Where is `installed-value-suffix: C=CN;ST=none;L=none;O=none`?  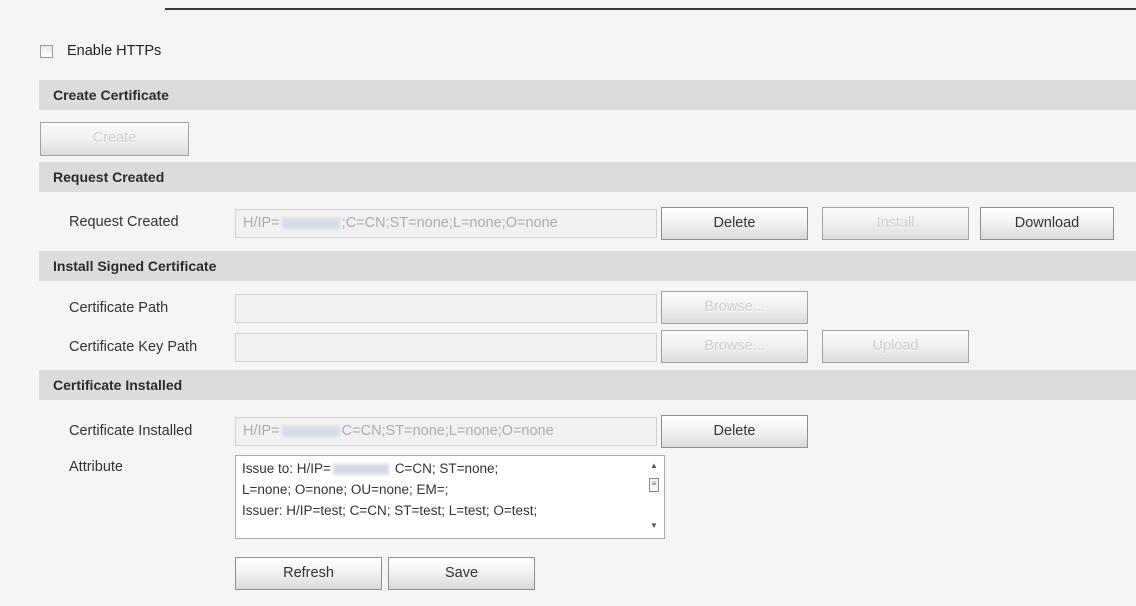
installed-value-suffix: C=CN;ST=none;L=none;O=none is located at coordinates (447, 431).